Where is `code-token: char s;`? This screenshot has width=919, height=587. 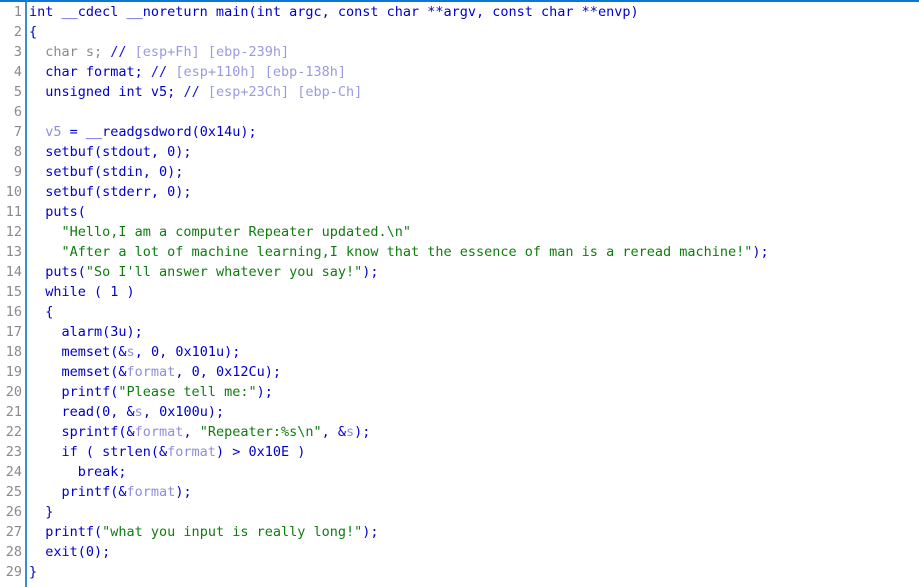
code-token: char s; is located at coordinates (70, 52).